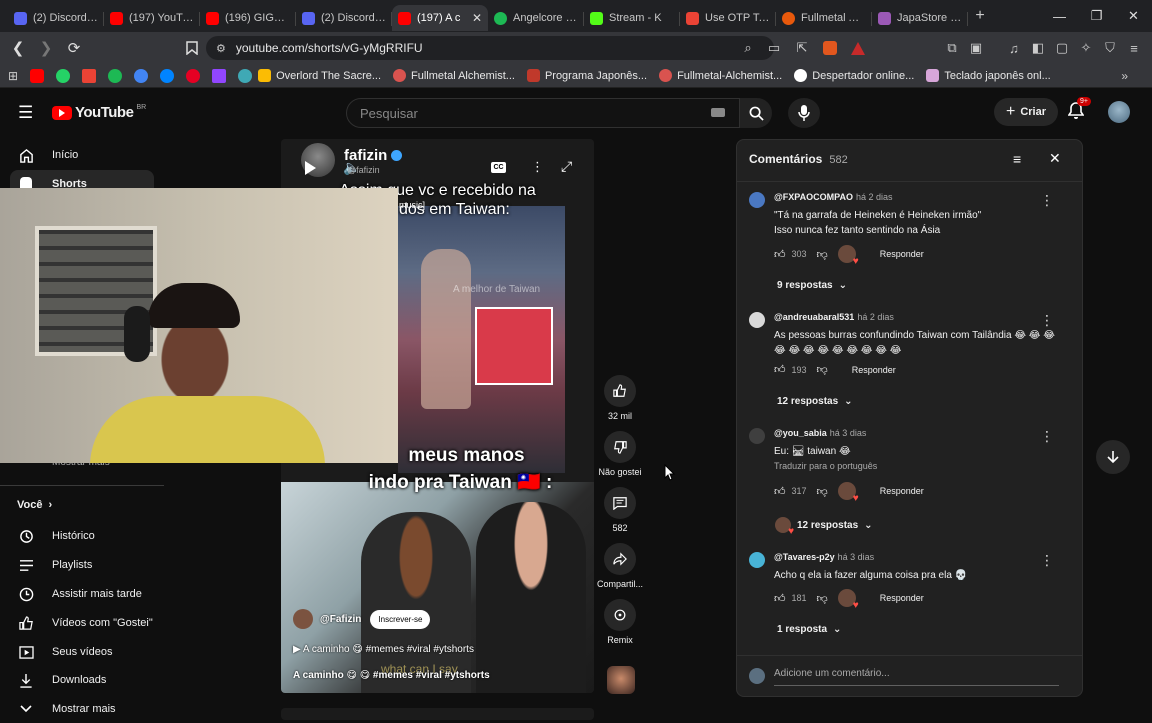 This screenshot has width=1152, height=723. What do you see at coordinates (80, 709) in the screenshot?
I see `sidebar-item-show-more: Mostrar mais` at bounding box center [80, 709].